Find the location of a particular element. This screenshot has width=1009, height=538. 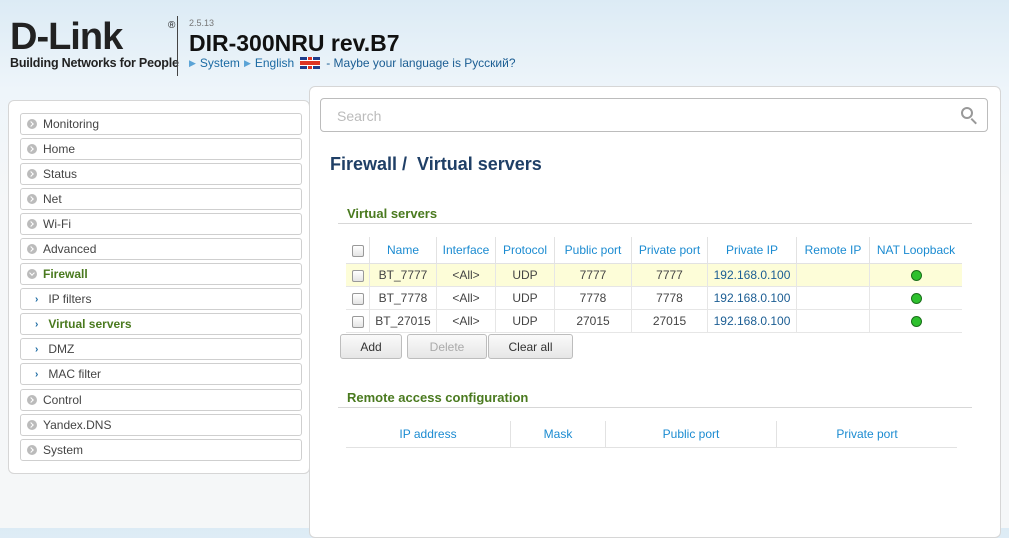

column-header: Private IP is located at coordinates (752, 250).